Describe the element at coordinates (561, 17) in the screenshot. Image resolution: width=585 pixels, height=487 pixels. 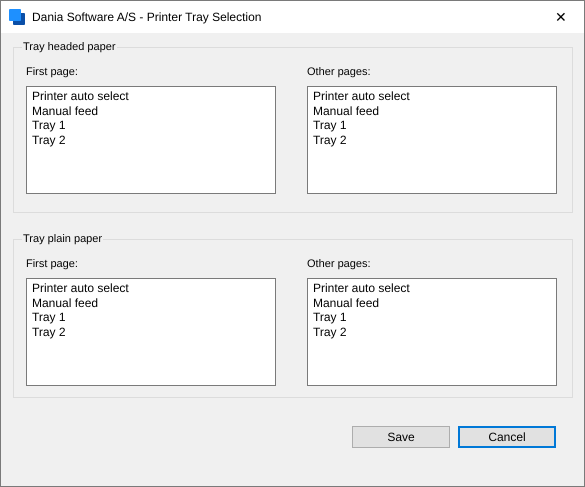
I see `close-button: ✕` at that location.